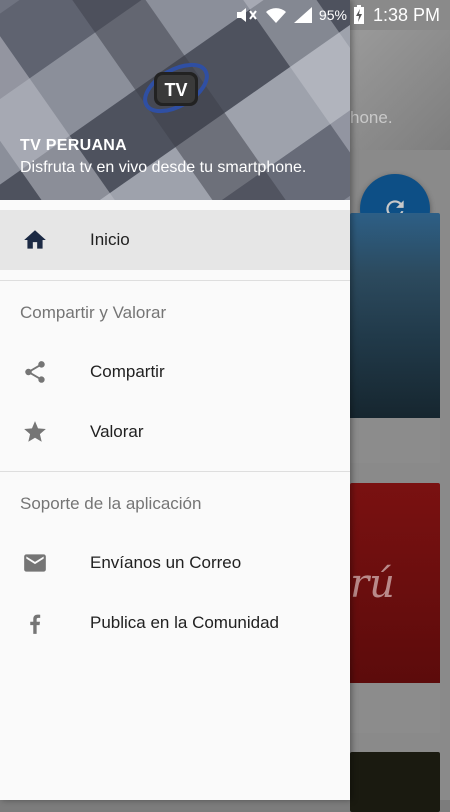 Image resolution: width=450 pixels, height=812 pixels. What do you see at coordinates (358, 14) in the screenshot?
I see `battery-charging-icon` at bounding box center [358, 14].